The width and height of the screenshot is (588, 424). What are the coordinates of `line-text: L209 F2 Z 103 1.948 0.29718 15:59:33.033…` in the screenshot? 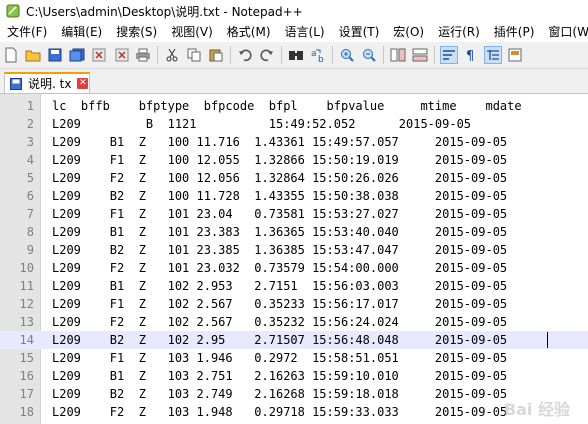 It's located at (280, 412).